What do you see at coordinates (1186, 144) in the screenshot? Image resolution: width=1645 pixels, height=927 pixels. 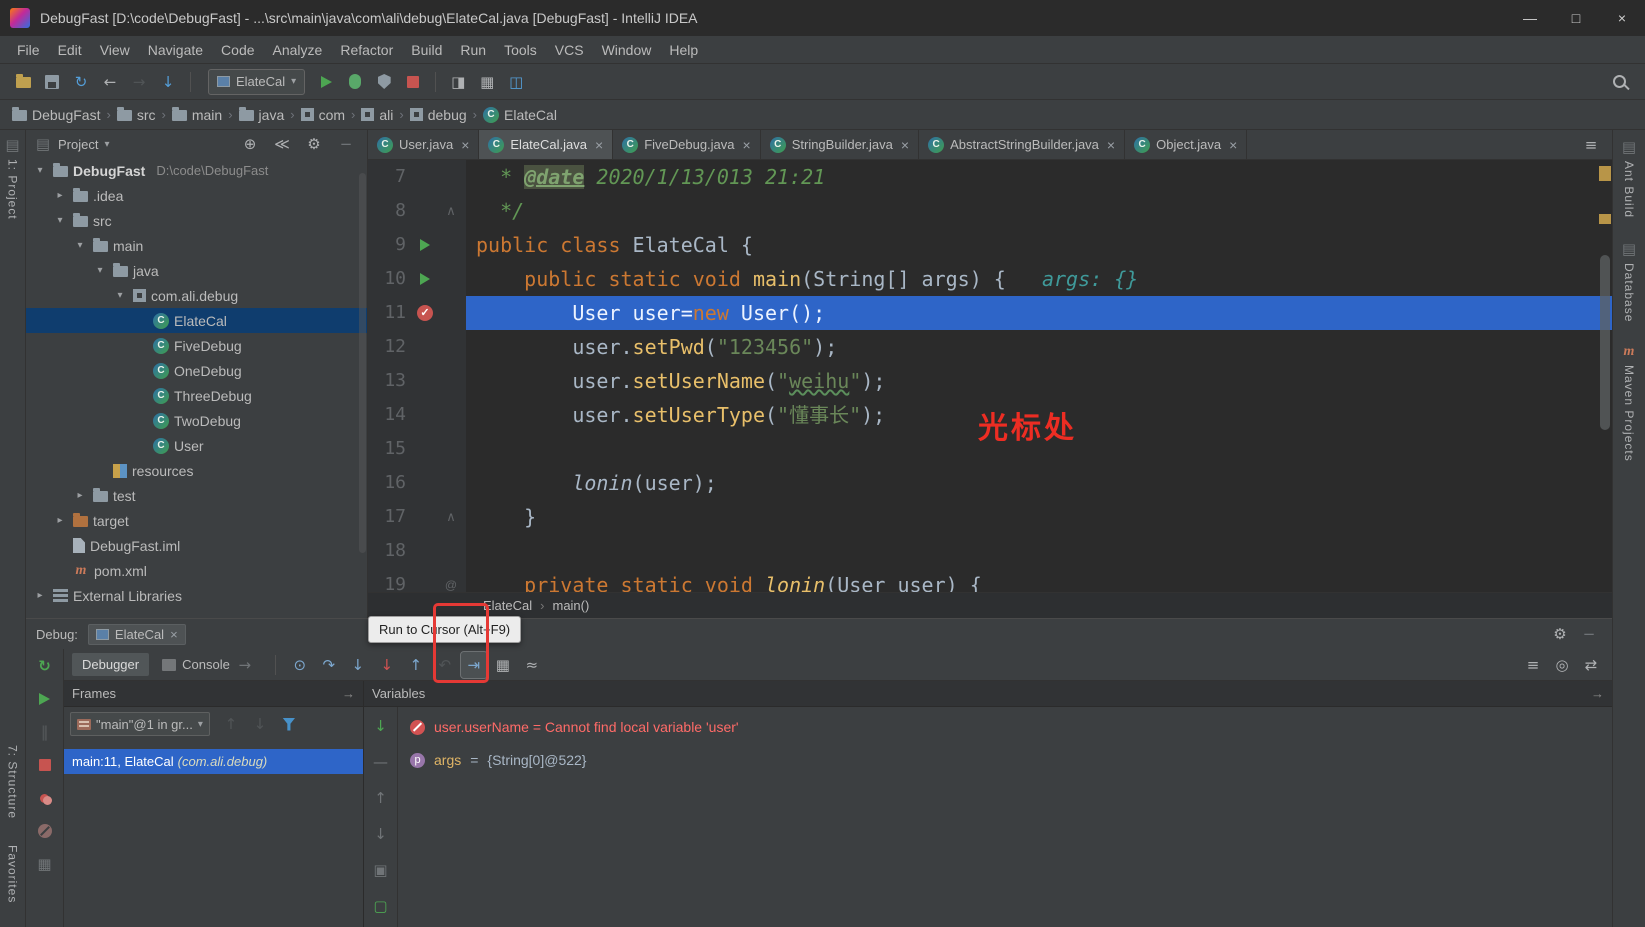 I see `editor-tab-object-java: C Object.java ×` at bounding box center [1186, 144].